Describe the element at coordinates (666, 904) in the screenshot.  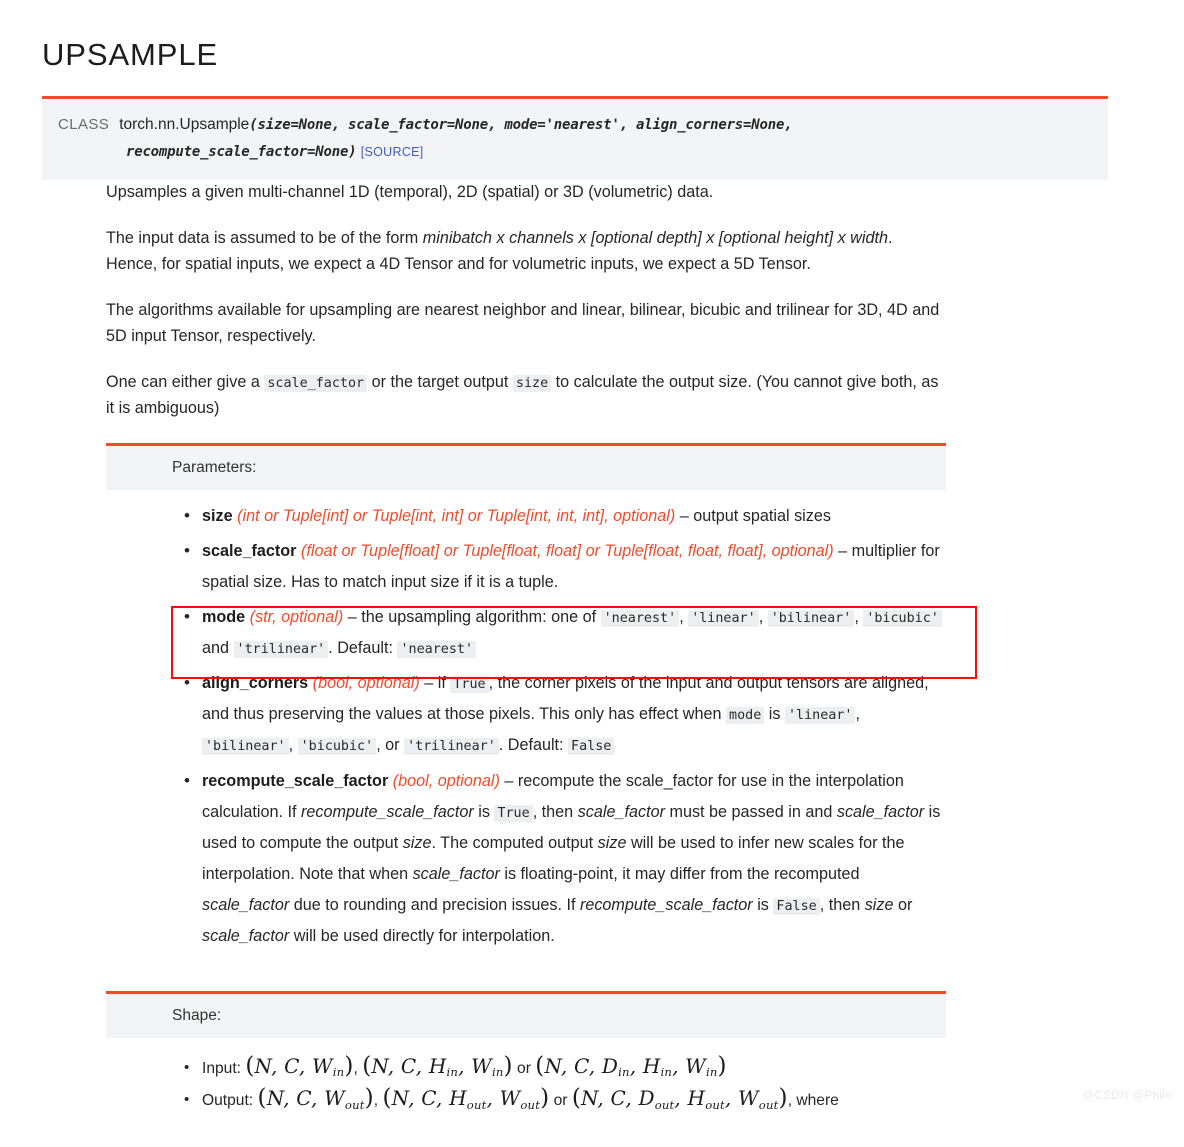
I see `em-recompute-scale-factor-2: recompute_scale_factor` at that location.